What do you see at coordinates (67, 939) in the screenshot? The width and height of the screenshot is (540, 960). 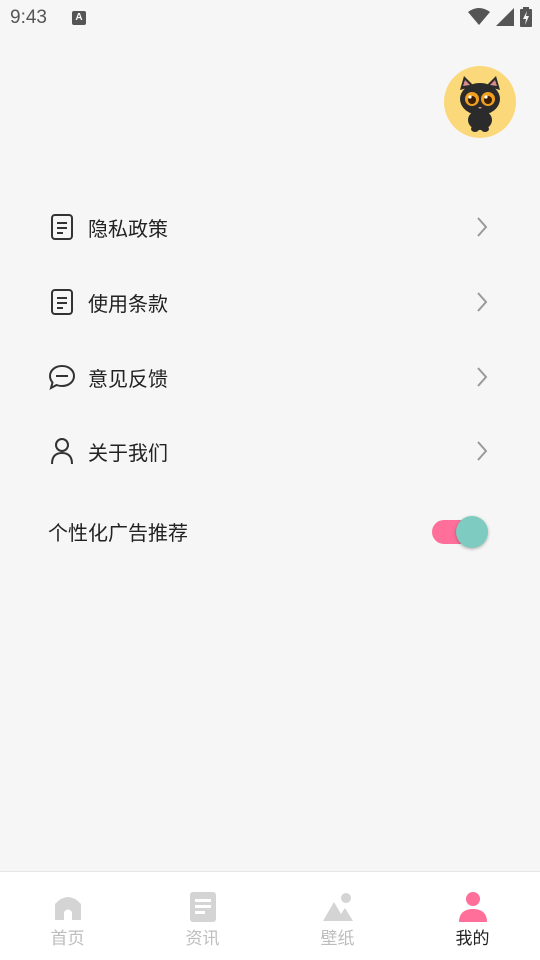 I see `nav-label: 首页` at bounding box center [67, 939].